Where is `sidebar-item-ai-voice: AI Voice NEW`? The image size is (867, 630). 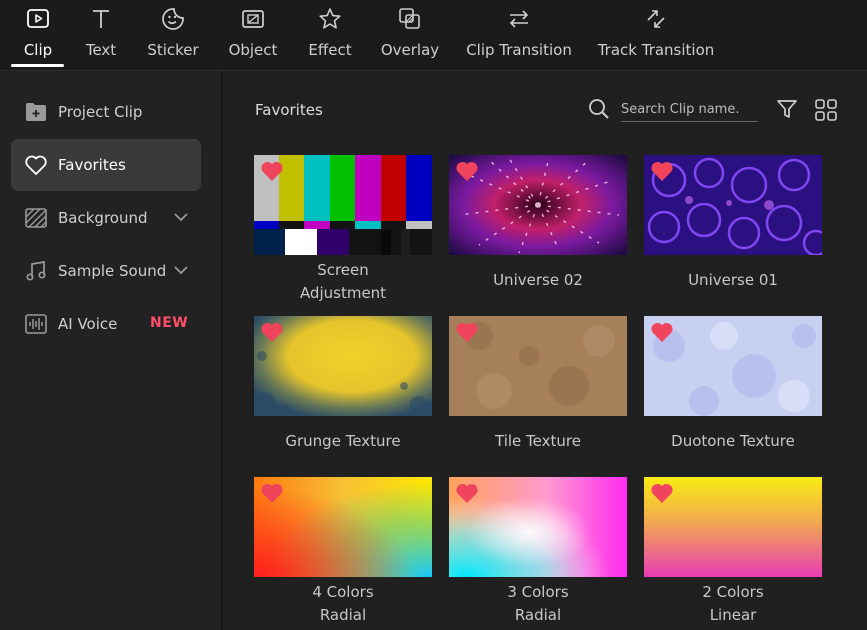
sidebar-item-ai-voice: AI Voice NEW is located at coordinates (106, 324).